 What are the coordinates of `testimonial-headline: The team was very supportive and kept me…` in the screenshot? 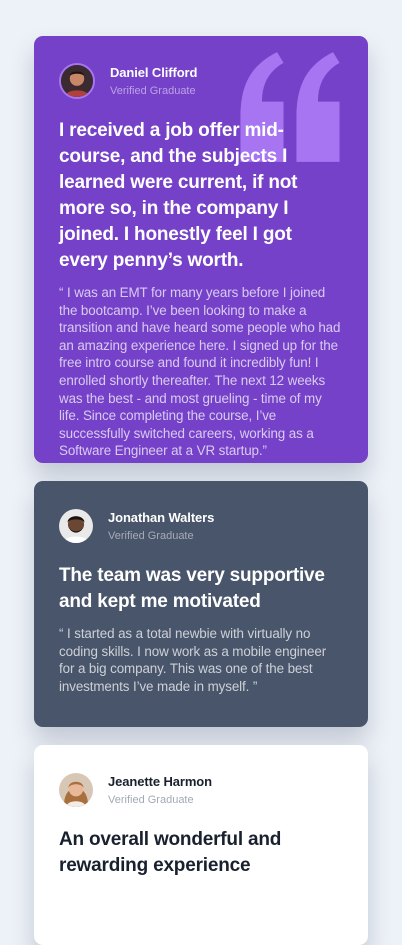 It's located at (192, 588).